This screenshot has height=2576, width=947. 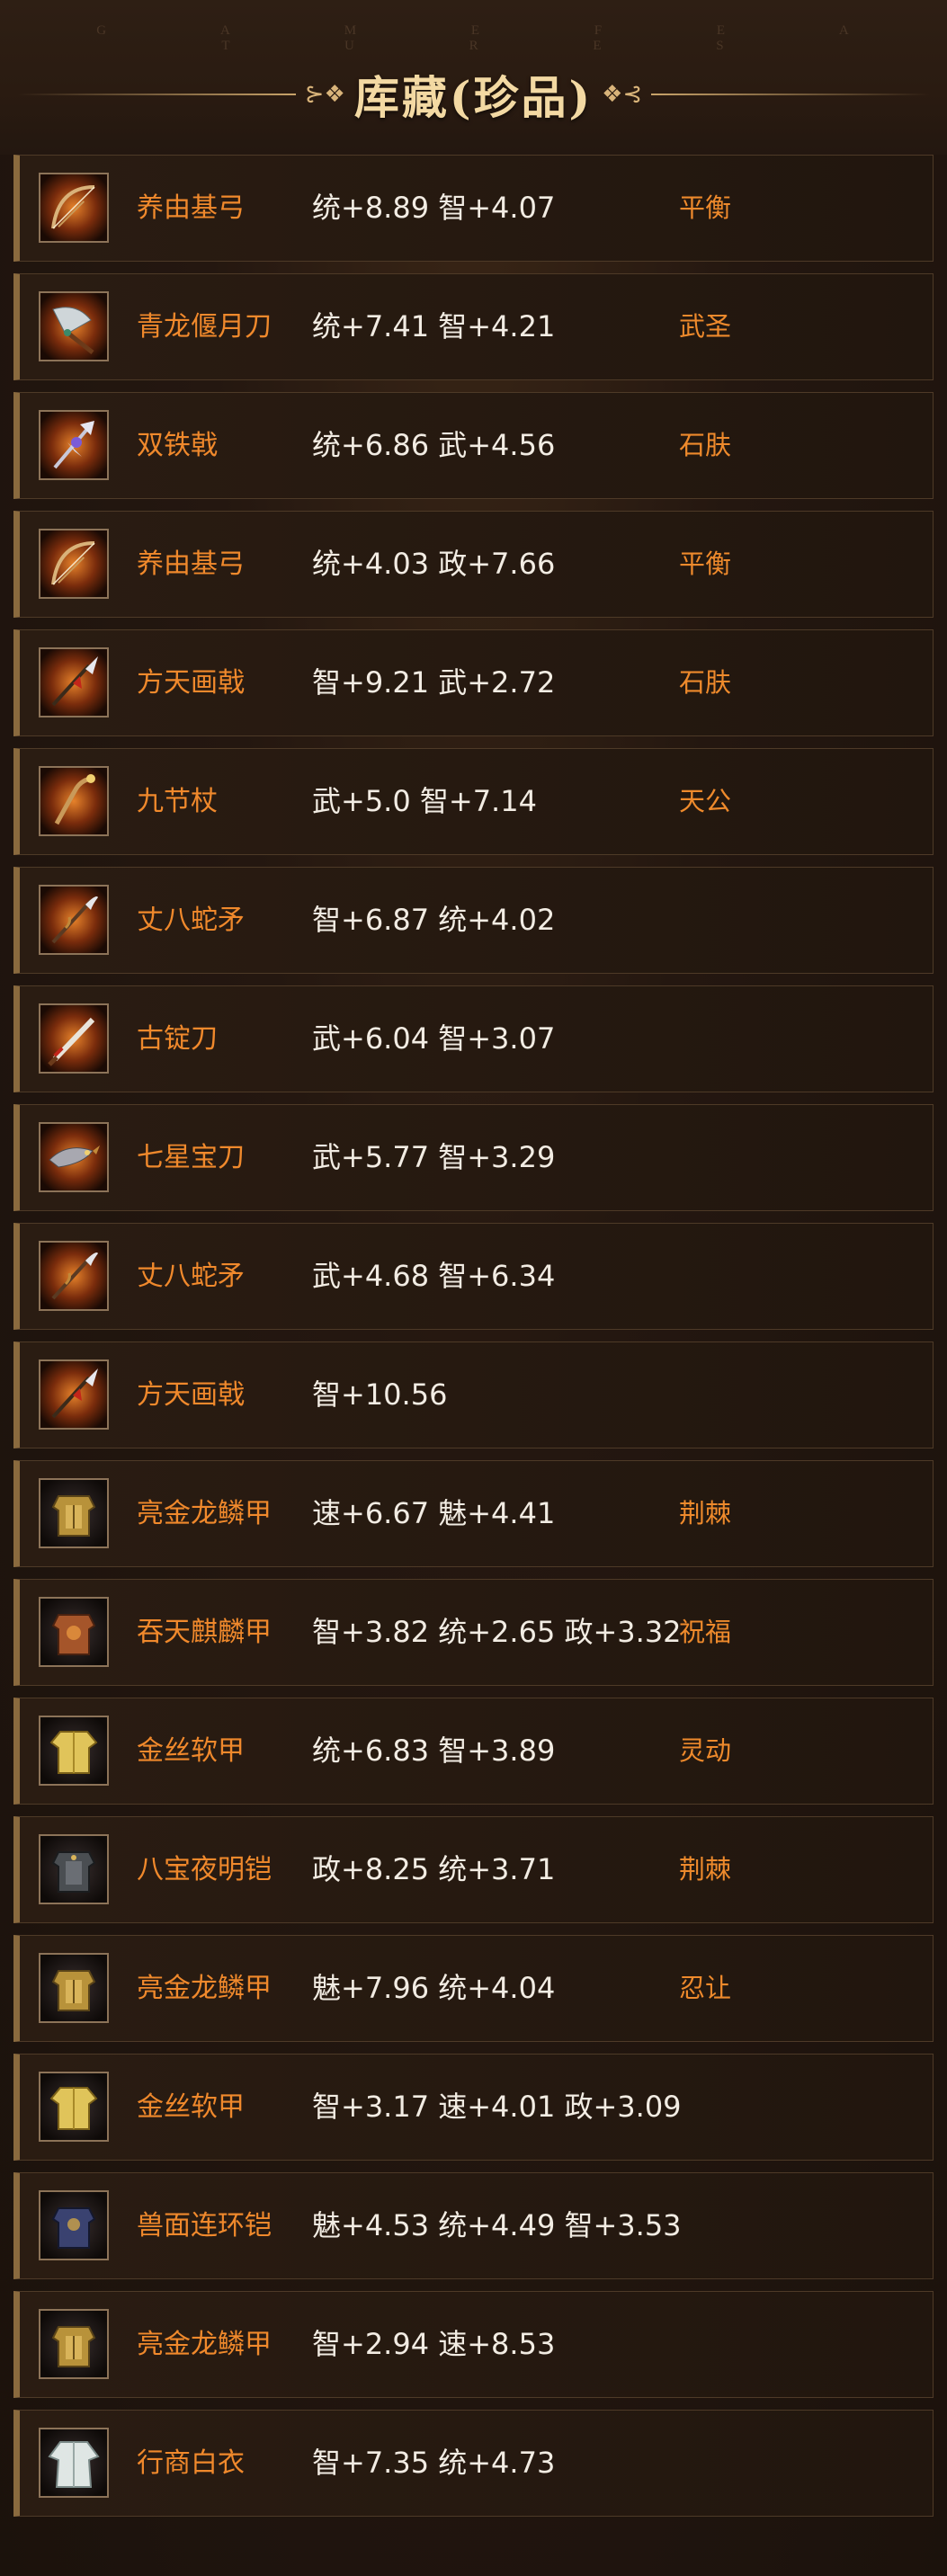 What do you see at coordinates (74, 2463) in the screenshot?
I see `white-robe-icon` at bounding box center [74, 2463].